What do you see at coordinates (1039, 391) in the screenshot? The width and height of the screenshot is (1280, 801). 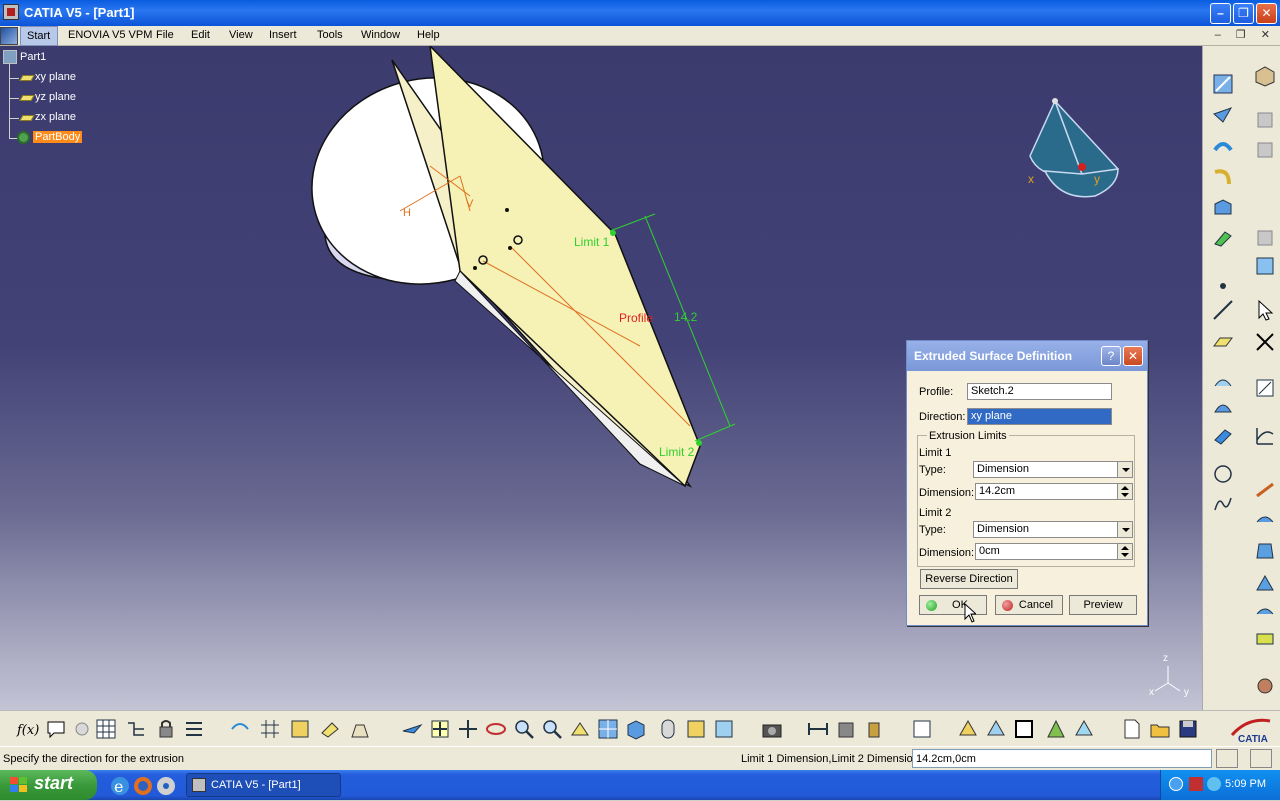 I see `profile-field: Sketch.2` at bounding box center [1039, 391].